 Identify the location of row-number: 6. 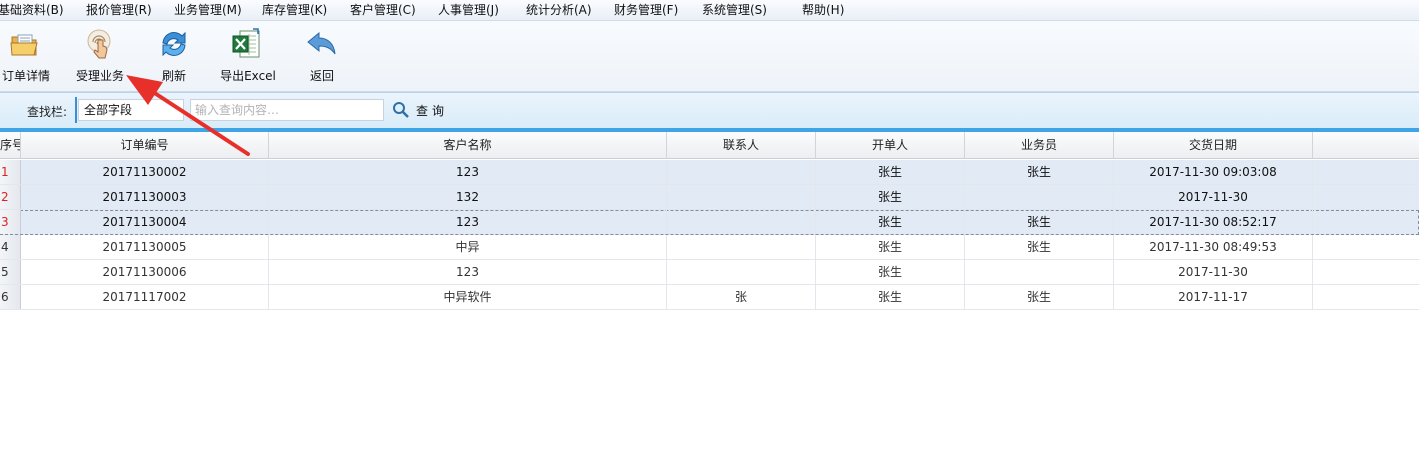
(10, 297).